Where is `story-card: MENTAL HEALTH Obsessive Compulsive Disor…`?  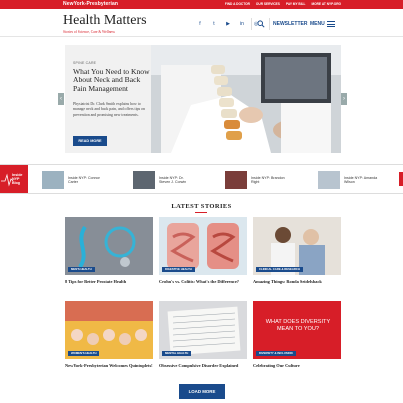 story-card: MENTAL HEALTH Obsessive Compulsive Disor… is located at coordinates (203, 335).